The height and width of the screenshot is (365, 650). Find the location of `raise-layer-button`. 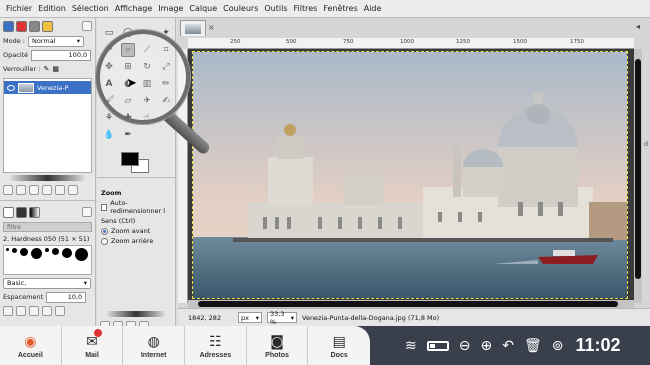

raise-layer-button is located at coordinates (21, 190).